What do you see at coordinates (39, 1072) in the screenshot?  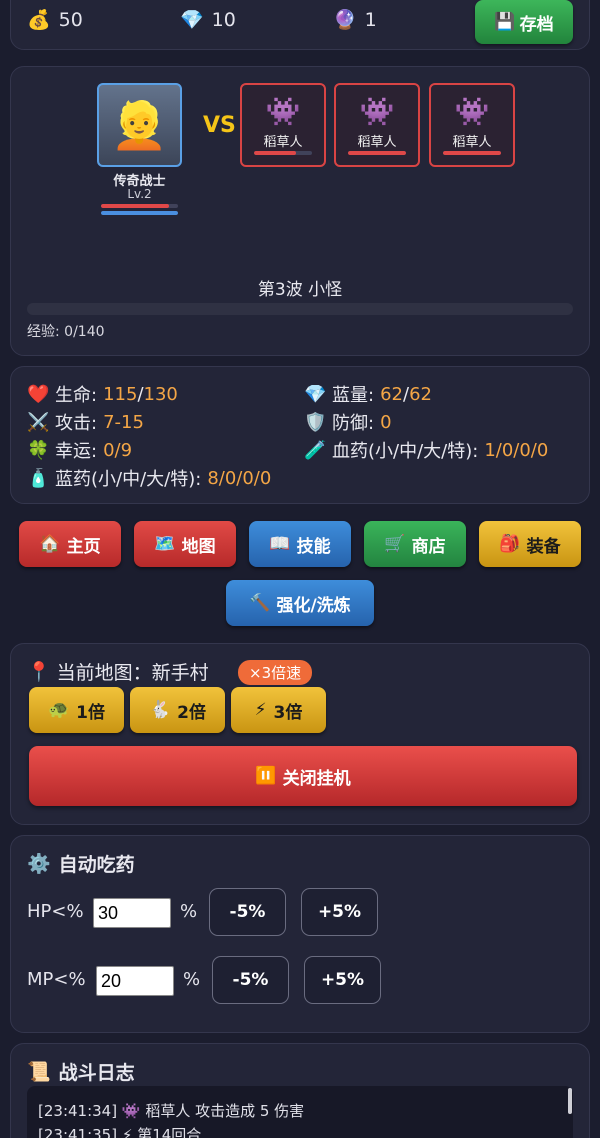 I see `scroll-icon: 📜` at bounding box center [39, 1072].